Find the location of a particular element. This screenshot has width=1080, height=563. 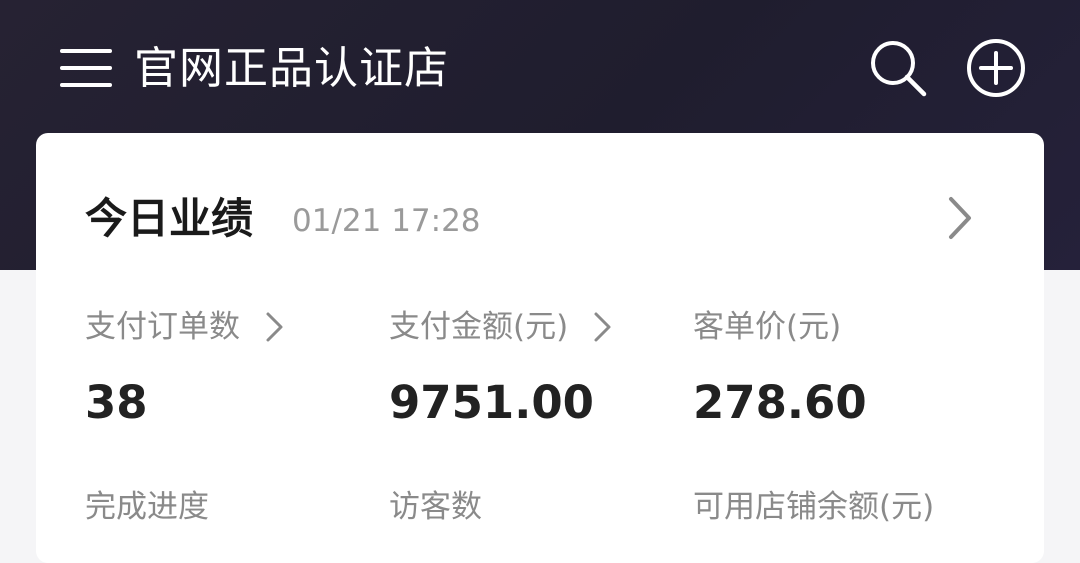

plus-circle-icon is located at coordinates (996, 68).